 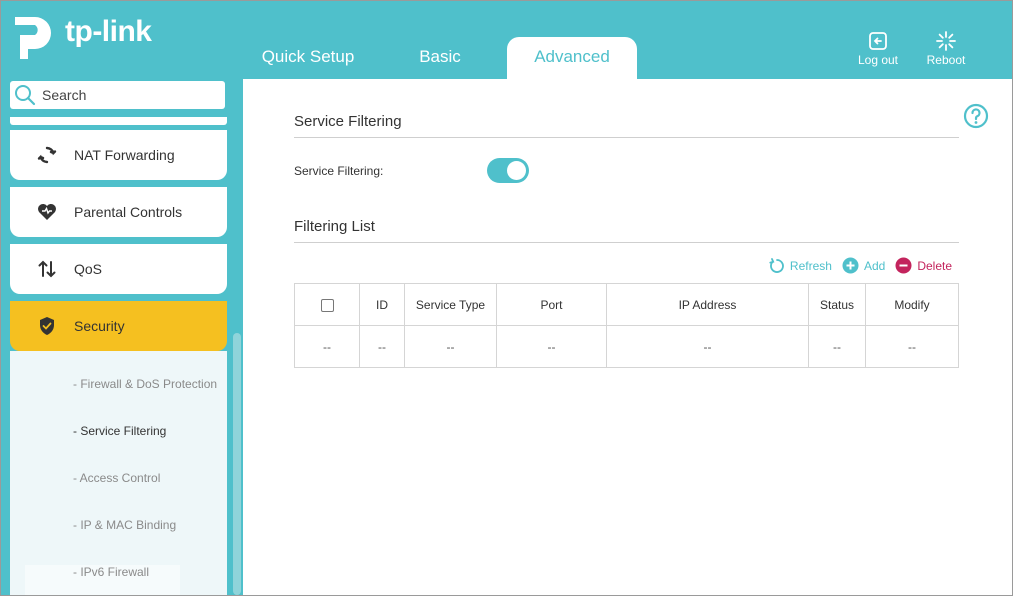 I want to click on sidebar-item-label: Security, so click(x=99, y=326).